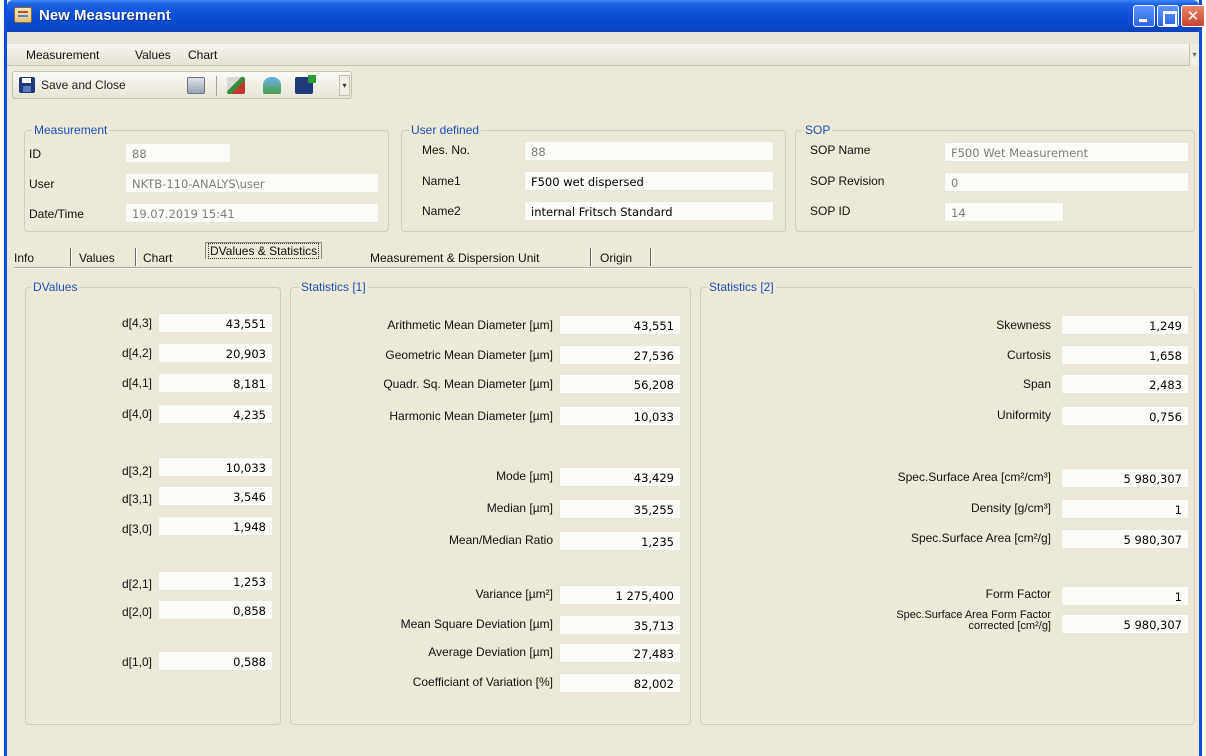 Image resolution: width=1206 pixels, height=756 pixels. Describe the element at coordinates (1144, 16) in the screenshot. I see `minimize-button` at that location.